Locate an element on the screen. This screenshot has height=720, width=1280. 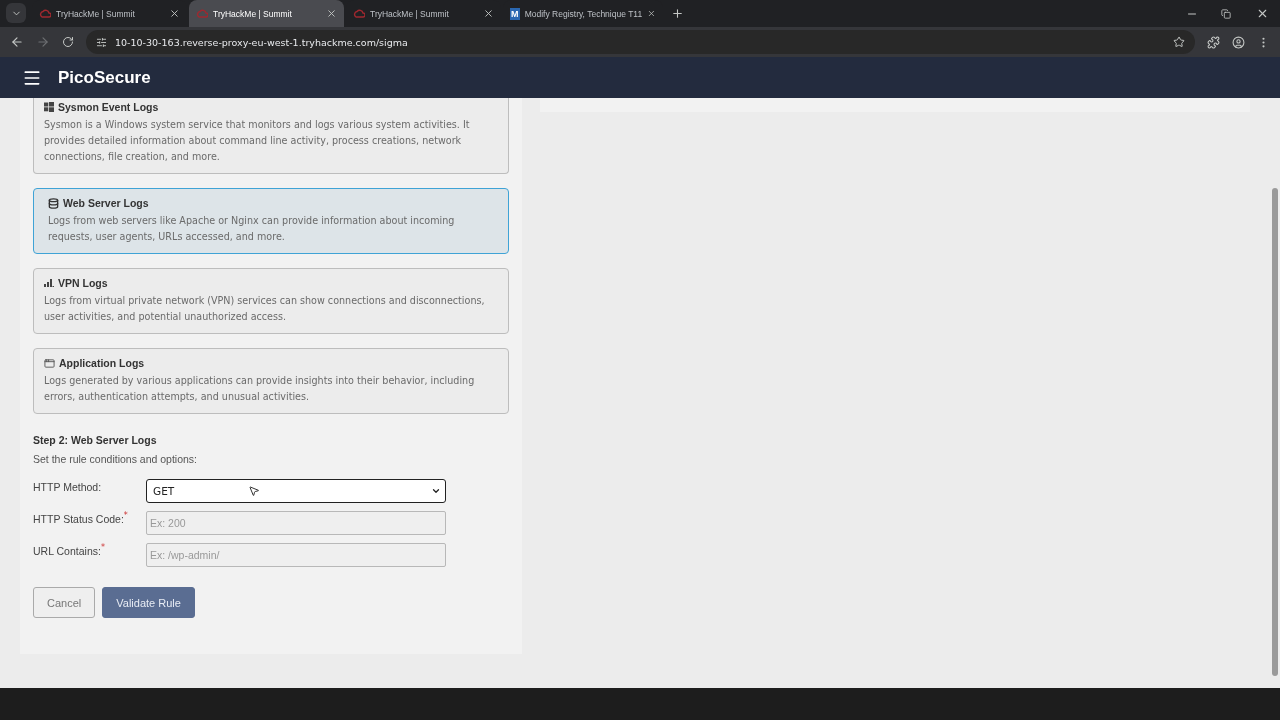
plus-icon is located at coordinates (677, 13).